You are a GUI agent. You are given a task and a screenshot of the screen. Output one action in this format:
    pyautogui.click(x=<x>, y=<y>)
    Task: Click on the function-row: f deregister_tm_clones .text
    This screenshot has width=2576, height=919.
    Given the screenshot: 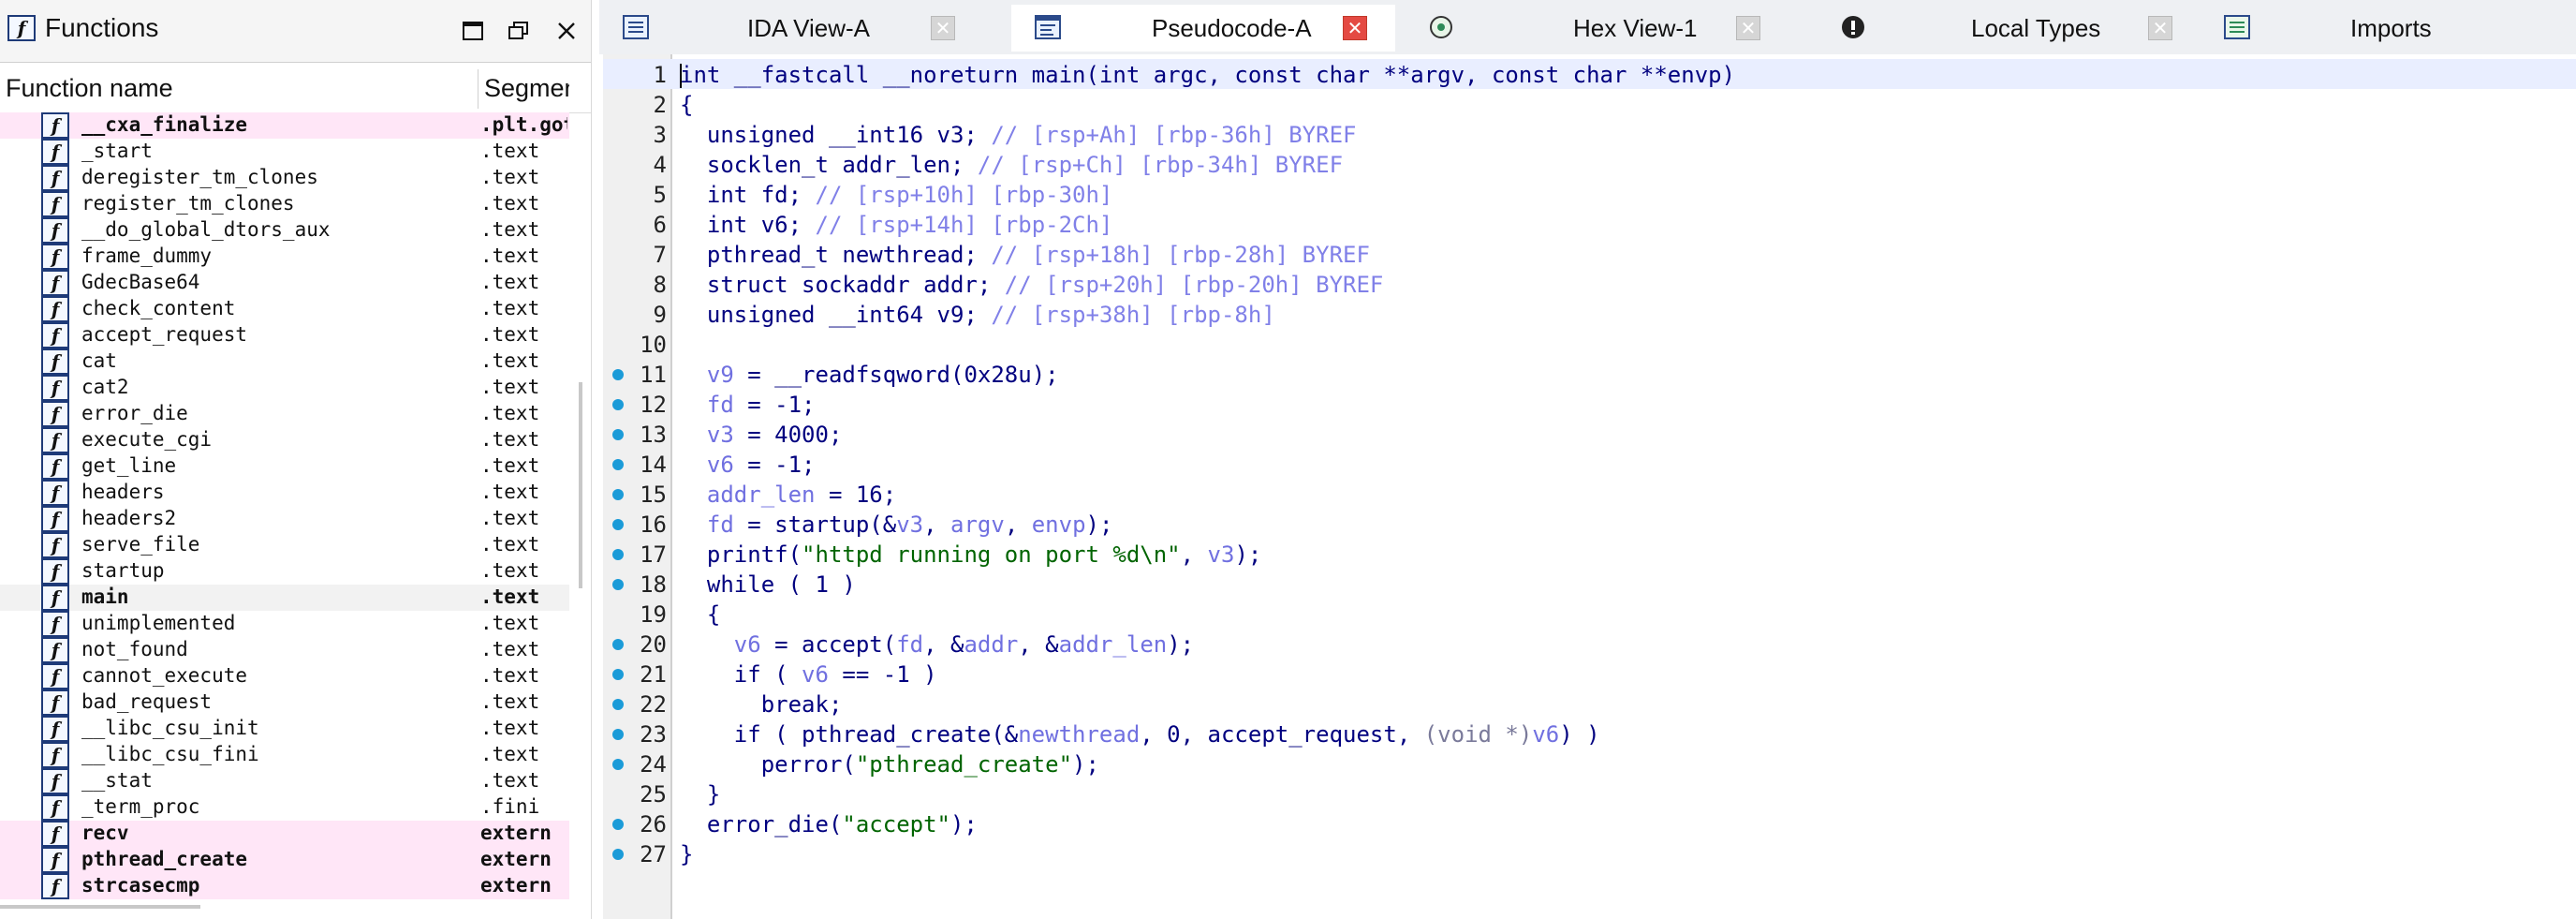 What is the action you would take?
    pyautogui.click(x=284, y=178)
    